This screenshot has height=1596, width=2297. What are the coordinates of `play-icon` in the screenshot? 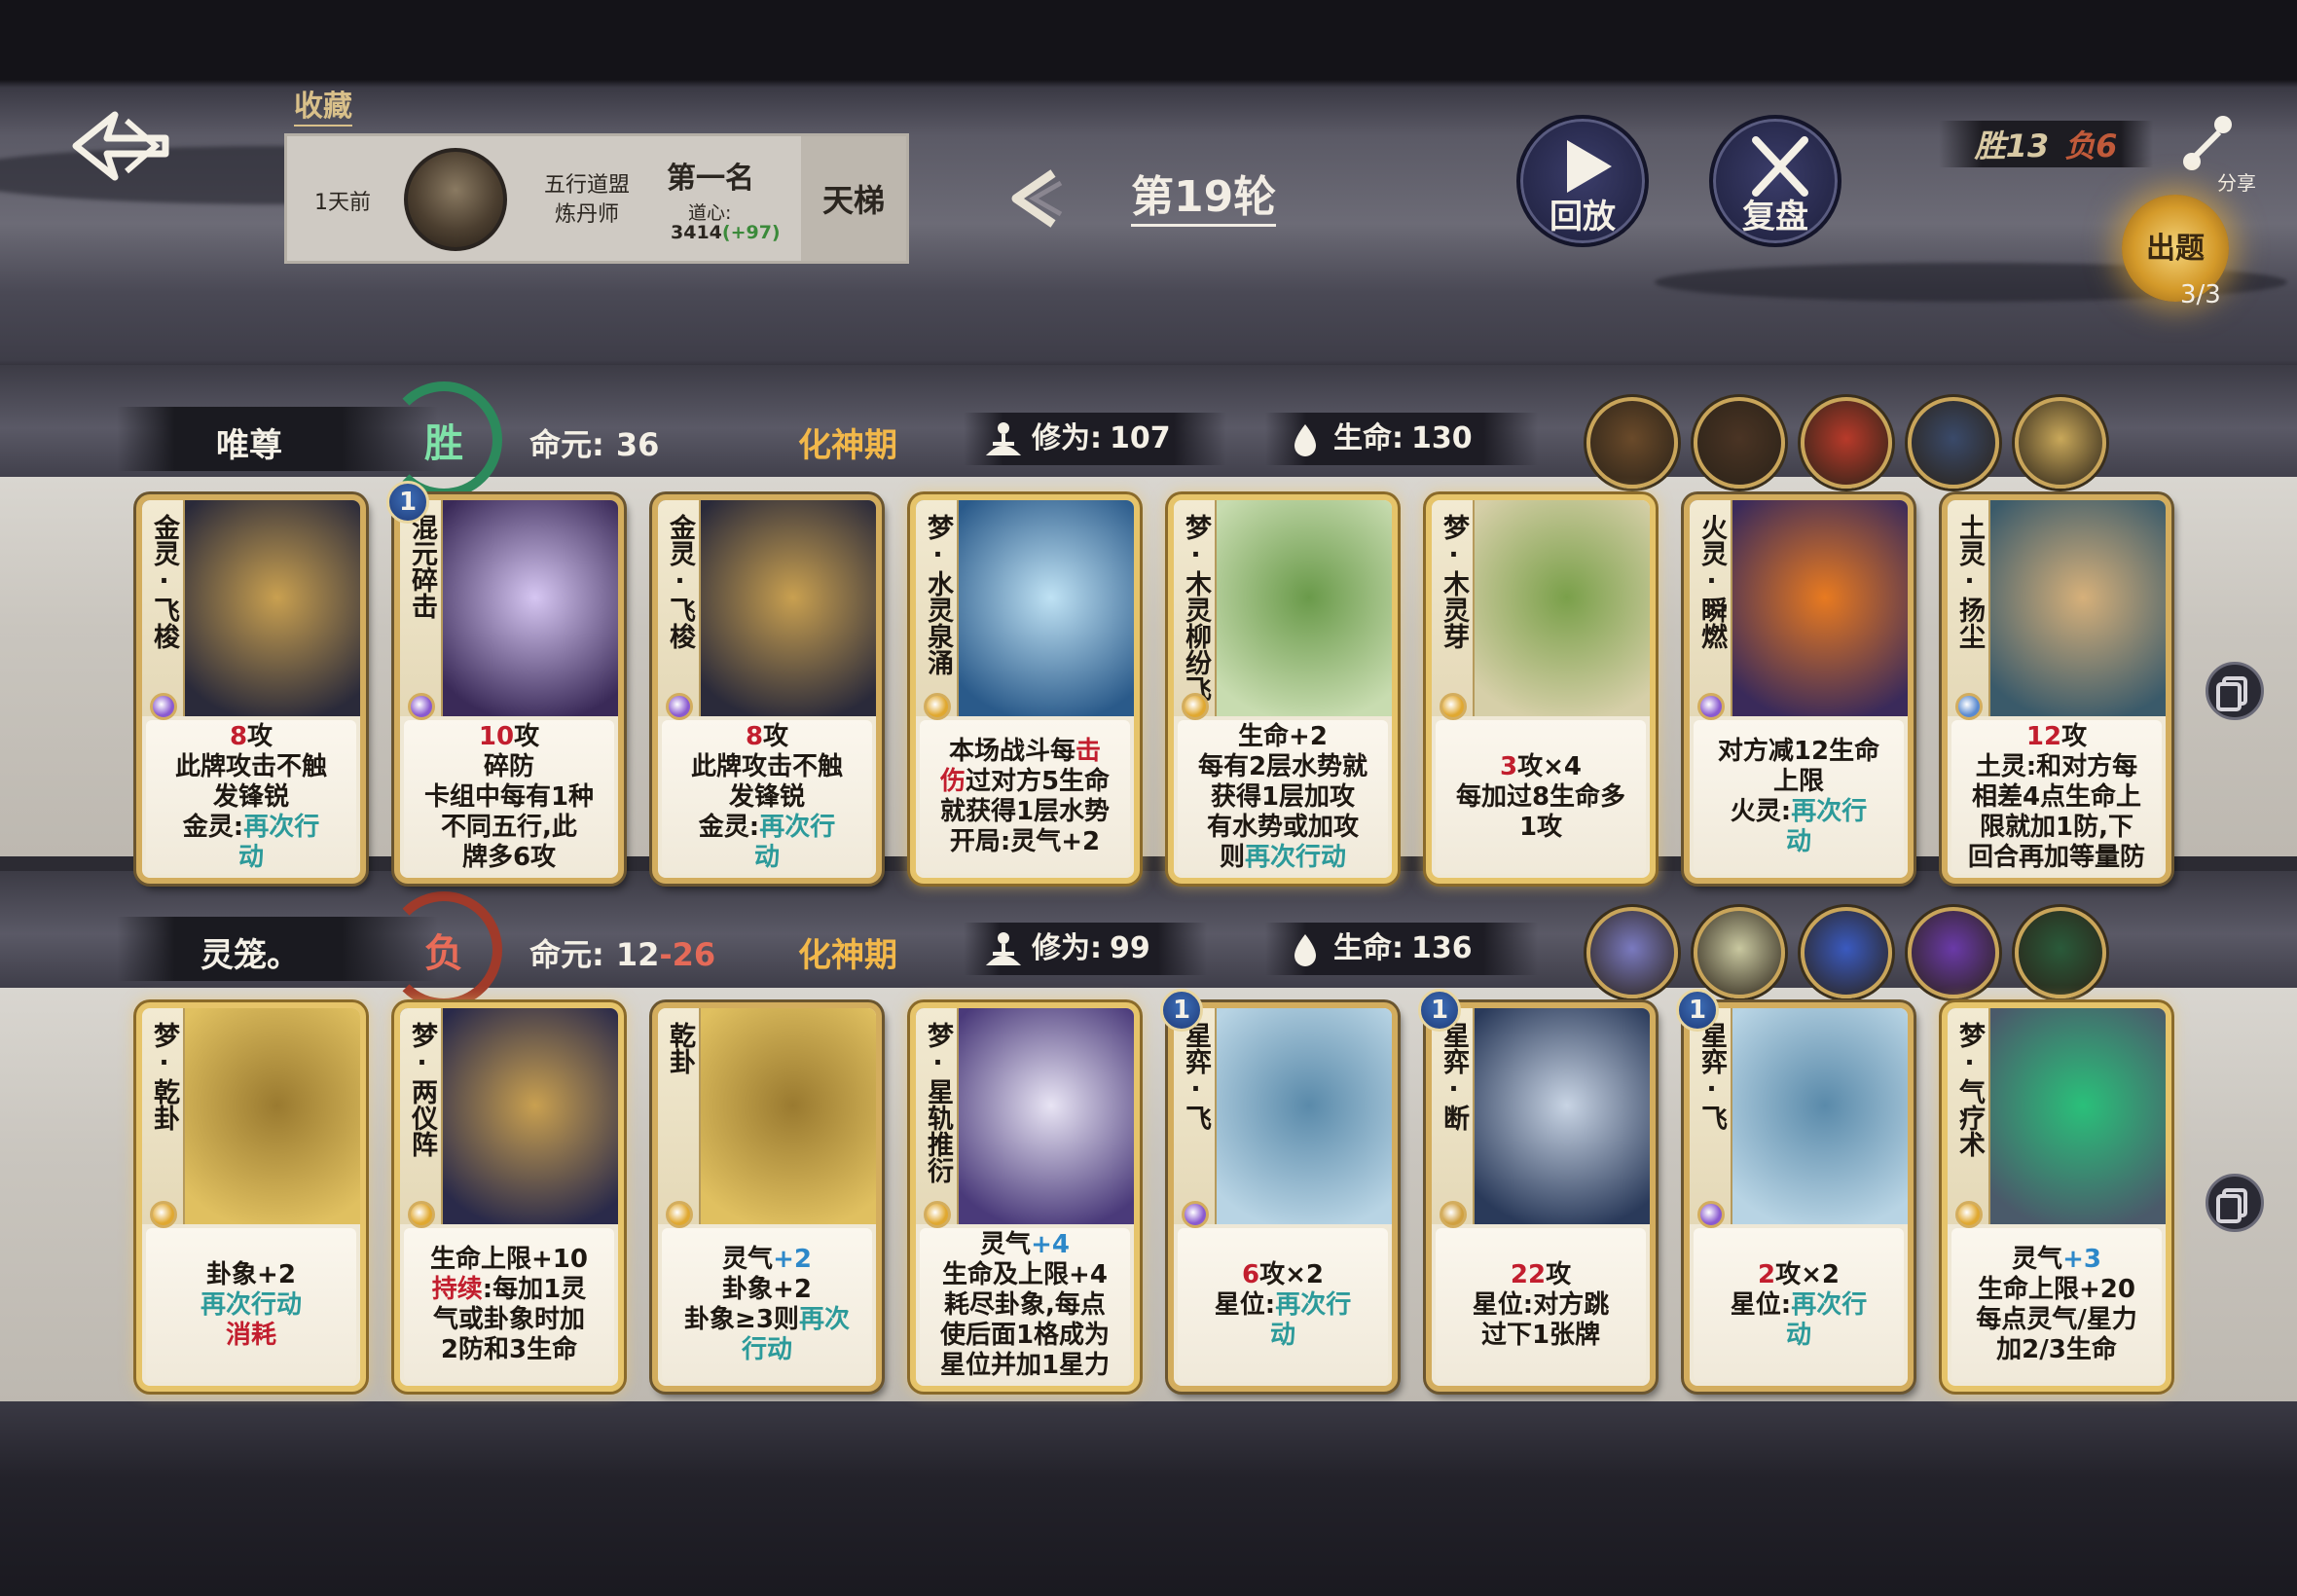 It's located at (1589, 167).